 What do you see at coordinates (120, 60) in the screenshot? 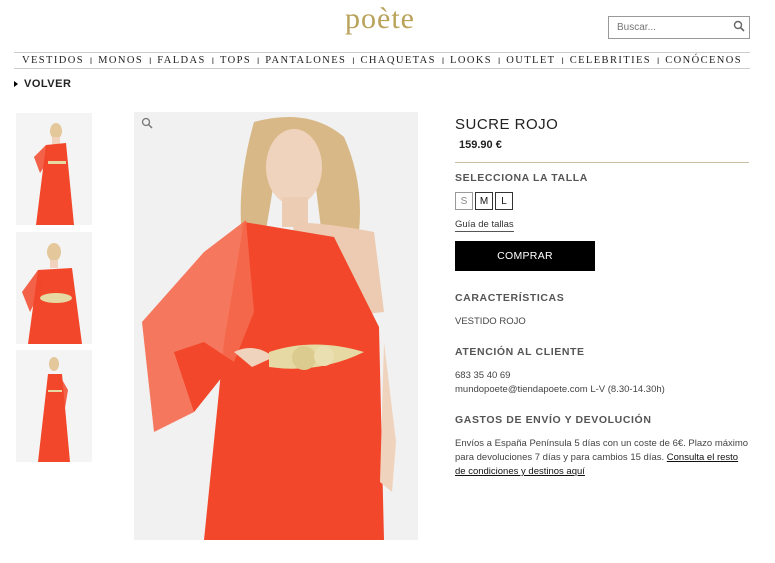
I see `nav-item-monos: MONOS` at bounding box center [120, 60].